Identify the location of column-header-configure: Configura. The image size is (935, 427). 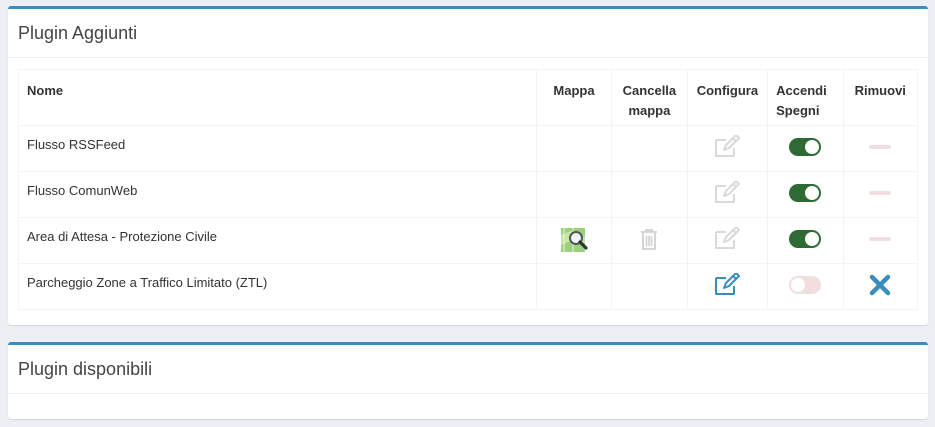
(727, 97).